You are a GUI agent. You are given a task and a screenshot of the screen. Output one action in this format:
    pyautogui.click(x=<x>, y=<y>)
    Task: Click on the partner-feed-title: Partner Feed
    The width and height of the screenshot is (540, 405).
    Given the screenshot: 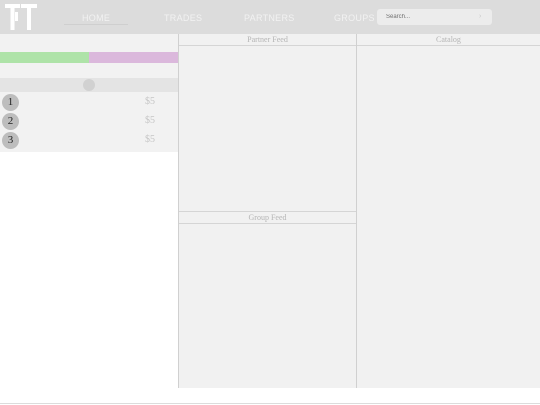 What is the action you would take?
    pyautogui.click(x=267, y=39)
    